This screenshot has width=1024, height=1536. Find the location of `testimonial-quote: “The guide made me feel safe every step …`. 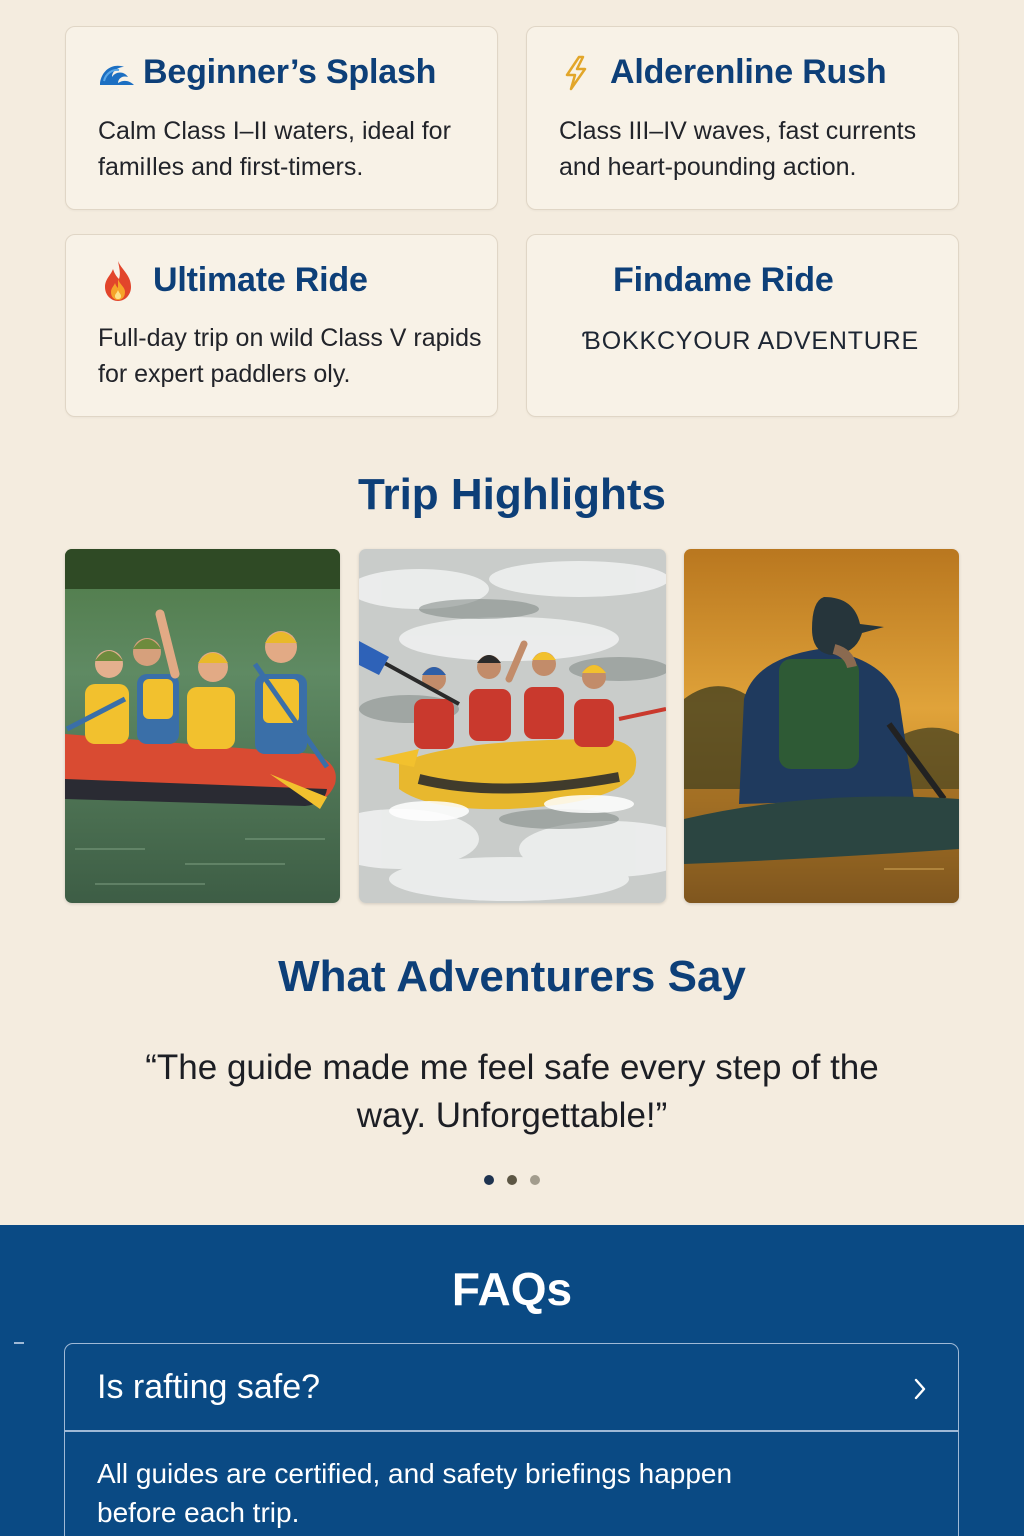

testimonial-quote: “The guide made me feel safe every step … is located at coordinates (512, 1091).